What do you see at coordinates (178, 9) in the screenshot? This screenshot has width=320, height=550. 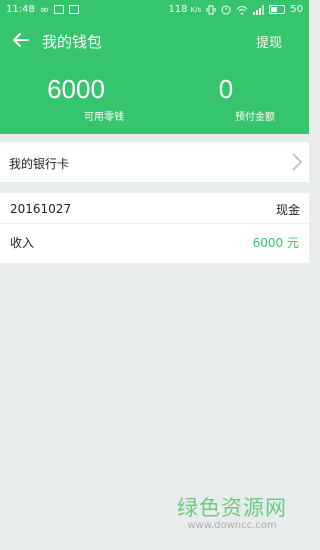 I see `network-speed-value: 118` at bounding box center [178, 9].